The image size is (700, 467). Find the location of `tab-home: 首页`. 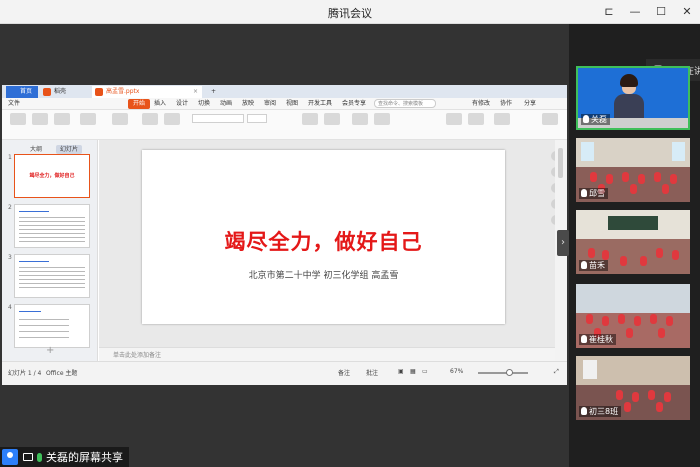

tab-home: 首页 is located at coordinates (22, 92).